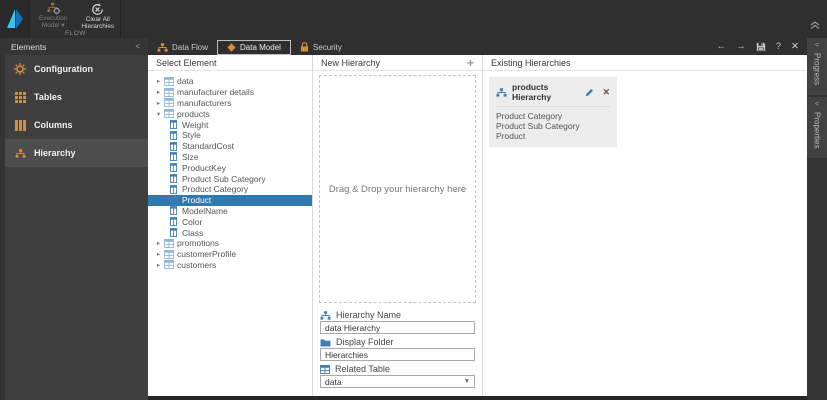  What do you see at coordinates (362, 369) in the screenshot?
I see `field-label-text: Related Table` at bounding box center [362, 369].